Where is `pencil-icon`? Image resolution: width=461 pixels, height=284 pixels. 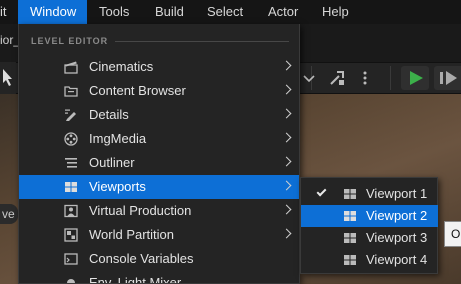
pencil-icon is located at coordinates (70, 115).